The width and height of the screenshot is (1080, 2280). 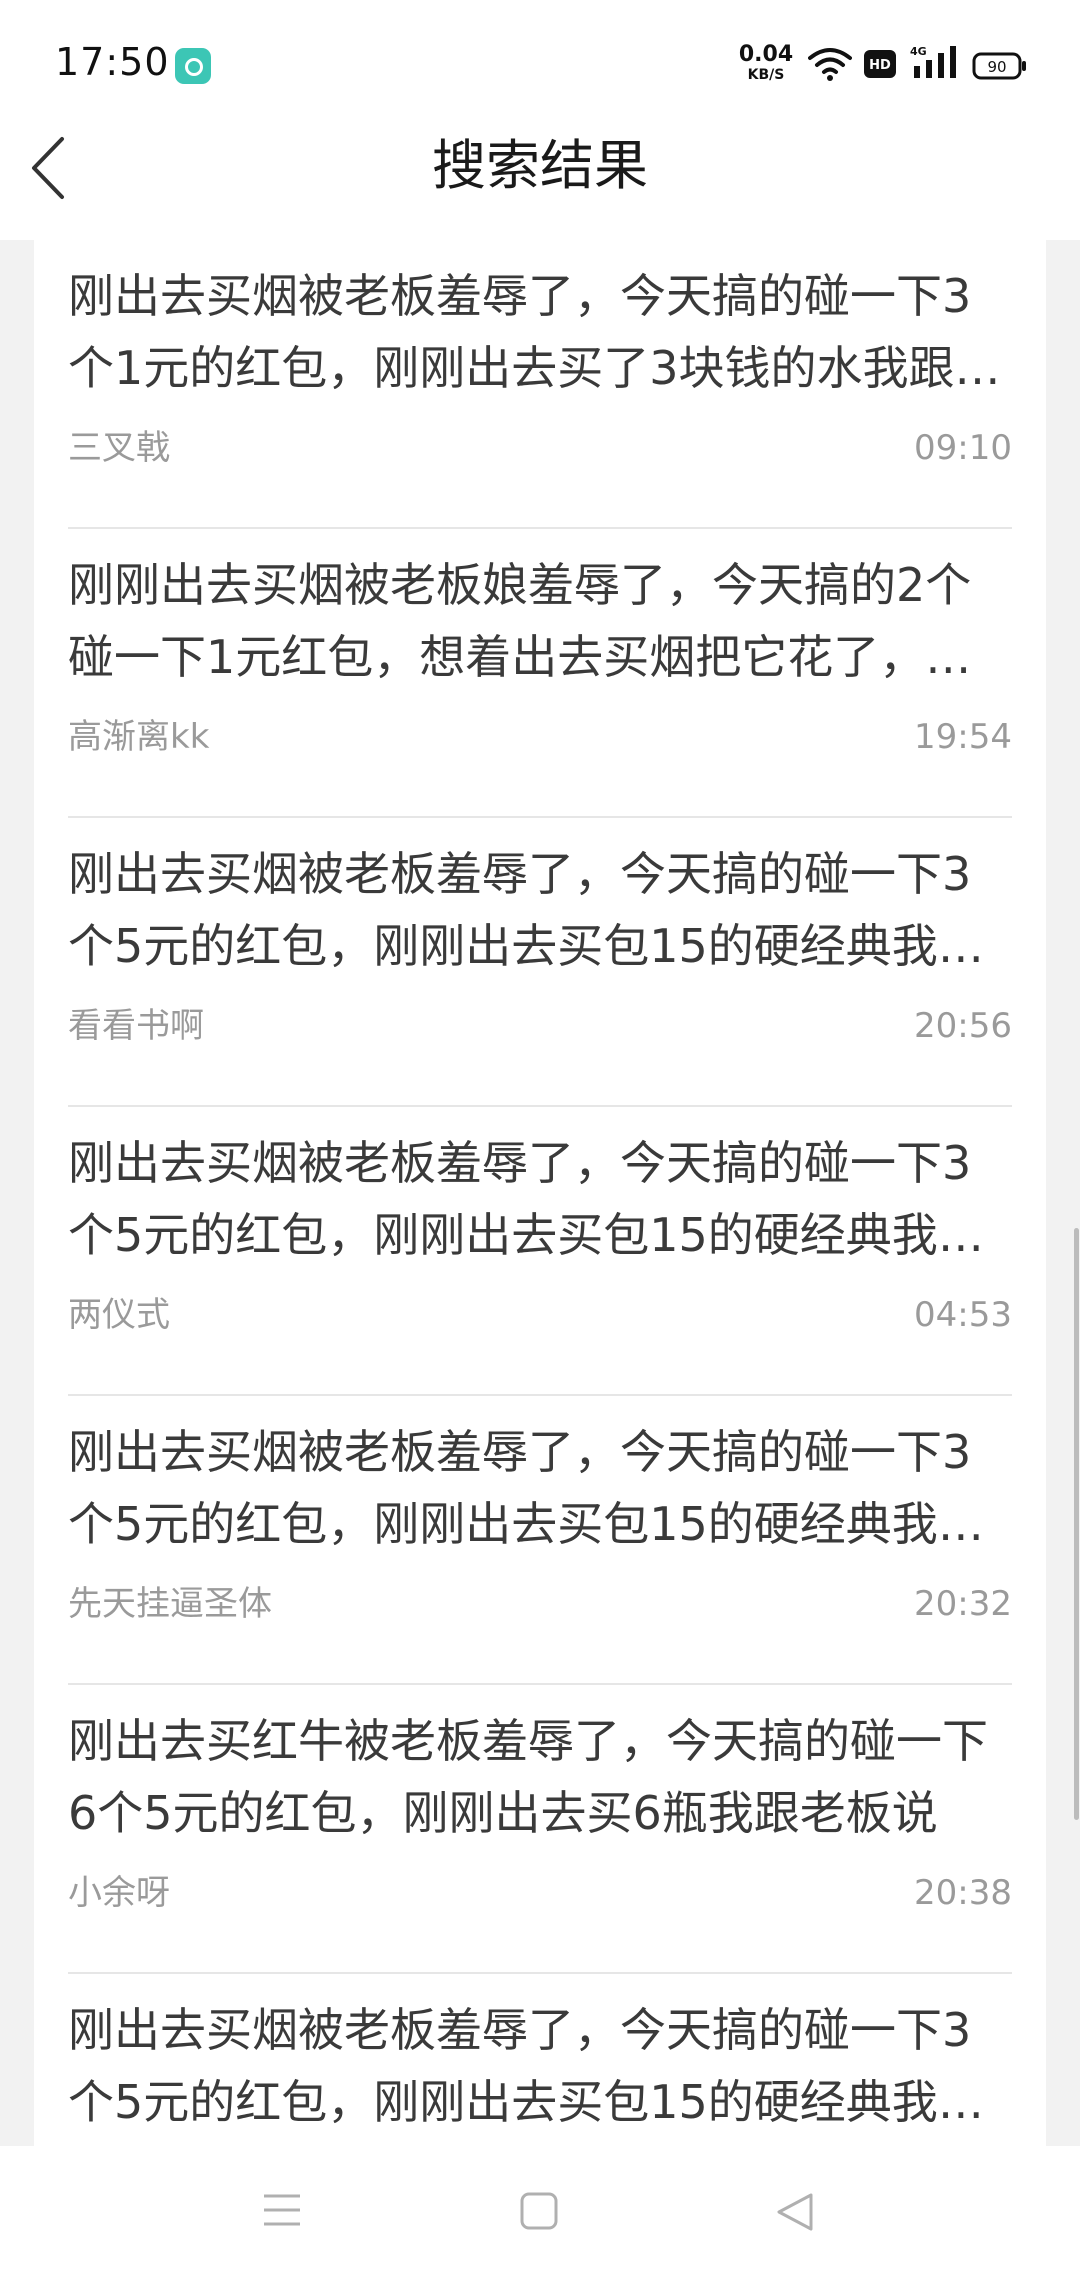 I want to click on result-author: 看看书啊, so click(x=136, y=1026).